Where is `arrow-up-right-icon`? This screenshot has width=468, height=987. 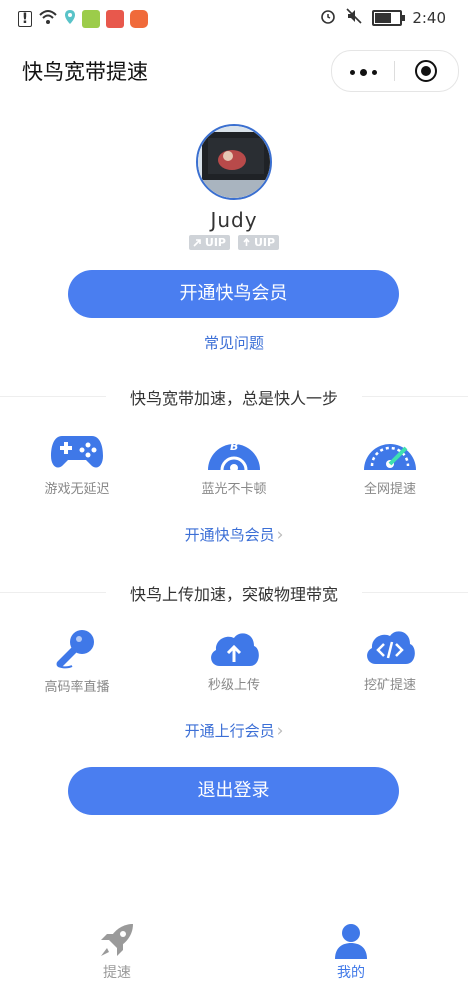
arrow-up-right-icon is located at coordinates (197, 243).